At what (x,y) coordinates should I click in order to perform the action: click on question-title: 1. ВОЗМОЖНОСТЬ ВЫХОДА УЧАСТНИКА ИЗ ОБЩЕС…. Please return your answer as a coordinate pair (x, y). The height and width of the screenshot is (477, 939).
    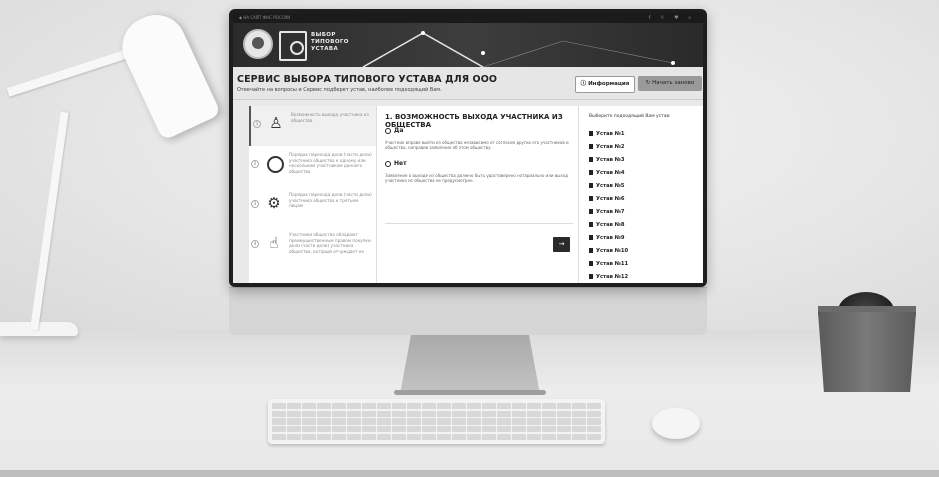
    Looking at the image, I should click on (474, 121).